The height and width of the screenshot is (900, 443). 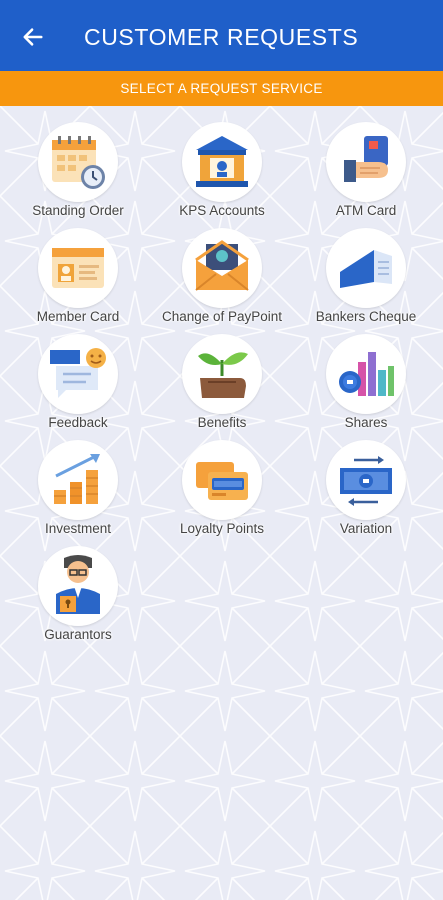 I want to click on bar-chart-icon, so click(x=366, y=374).